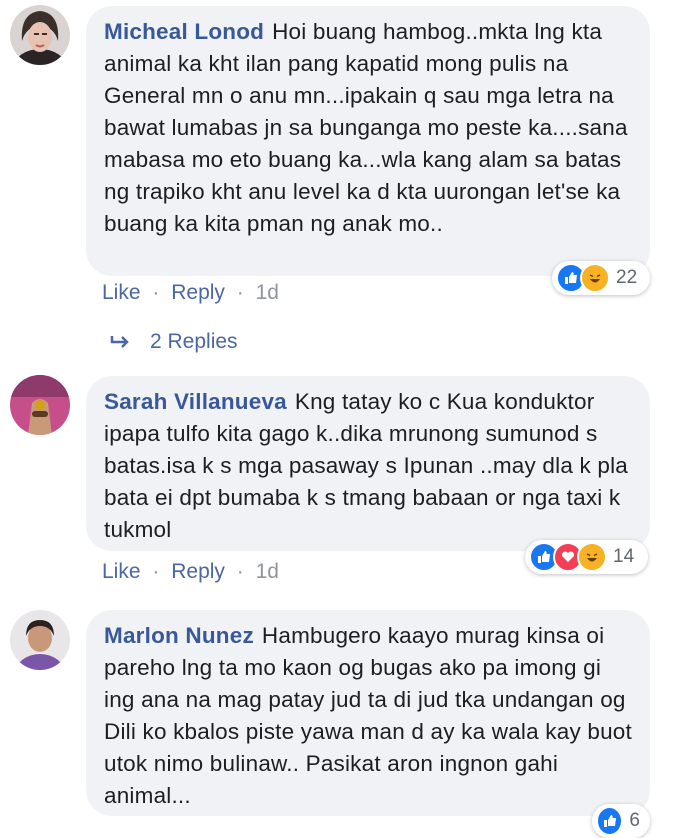 The image size is (691, 838). I want to click on reaction-summary: 6, so click(621, 821).